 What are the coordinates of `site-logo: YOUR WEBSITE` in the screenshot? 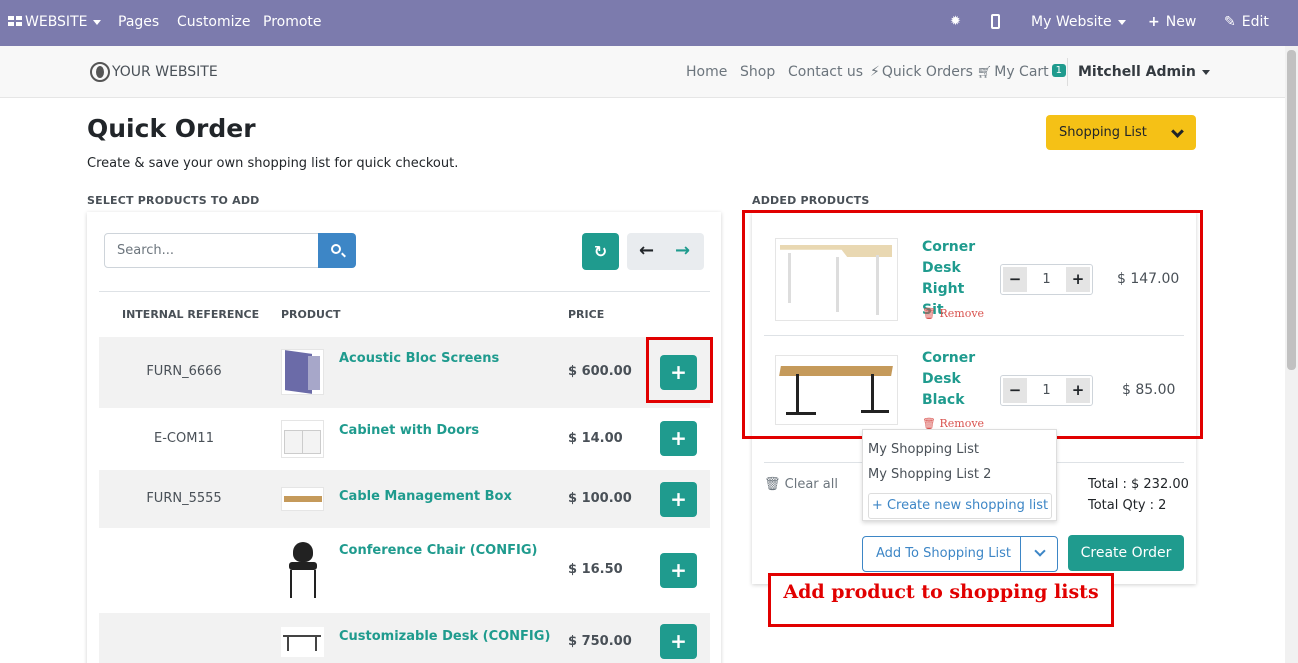 It's located at (154, 72).